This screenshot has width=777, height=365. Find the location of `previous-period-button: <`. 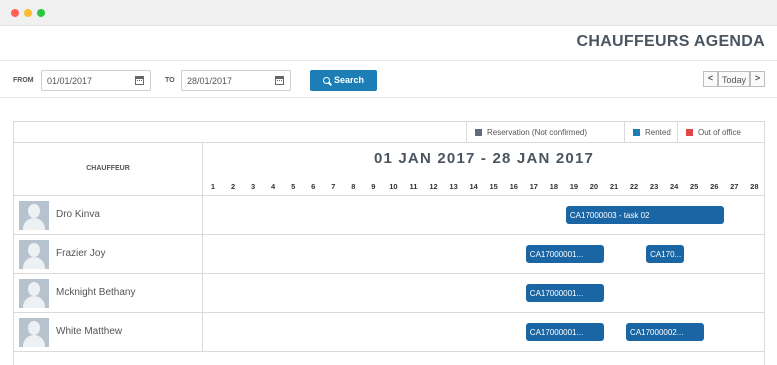

previous-period-button: < is located at coordinates (710, 79).